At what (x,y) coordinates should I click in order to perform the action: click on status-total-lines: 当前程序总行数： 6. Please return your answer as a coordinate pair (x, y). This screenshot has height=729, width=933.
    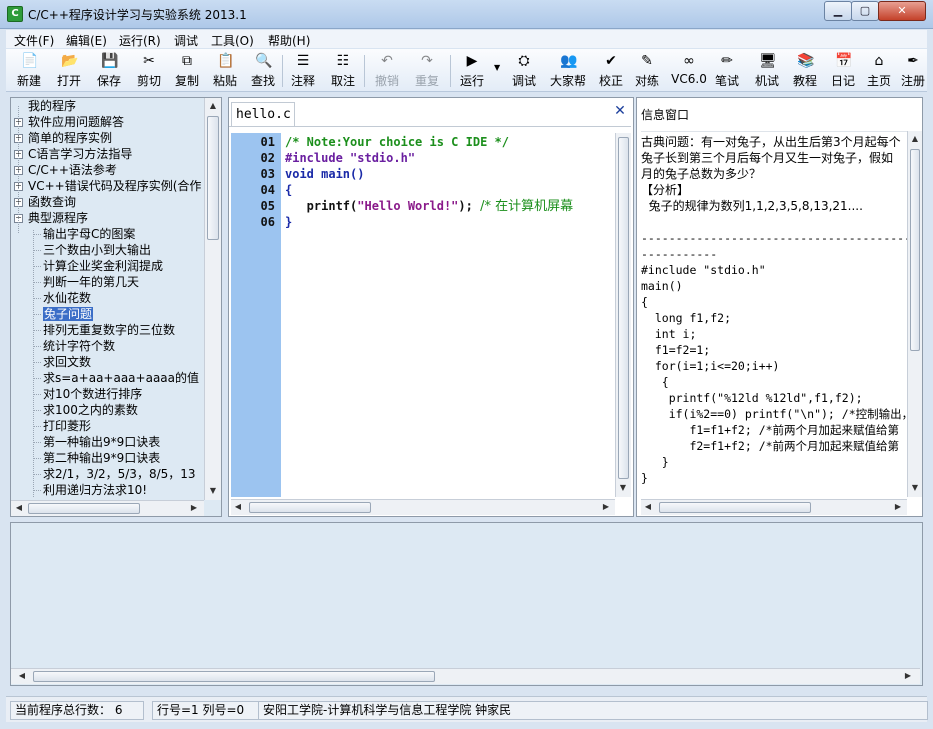
    Looking at the image, I should click on (77, 710).